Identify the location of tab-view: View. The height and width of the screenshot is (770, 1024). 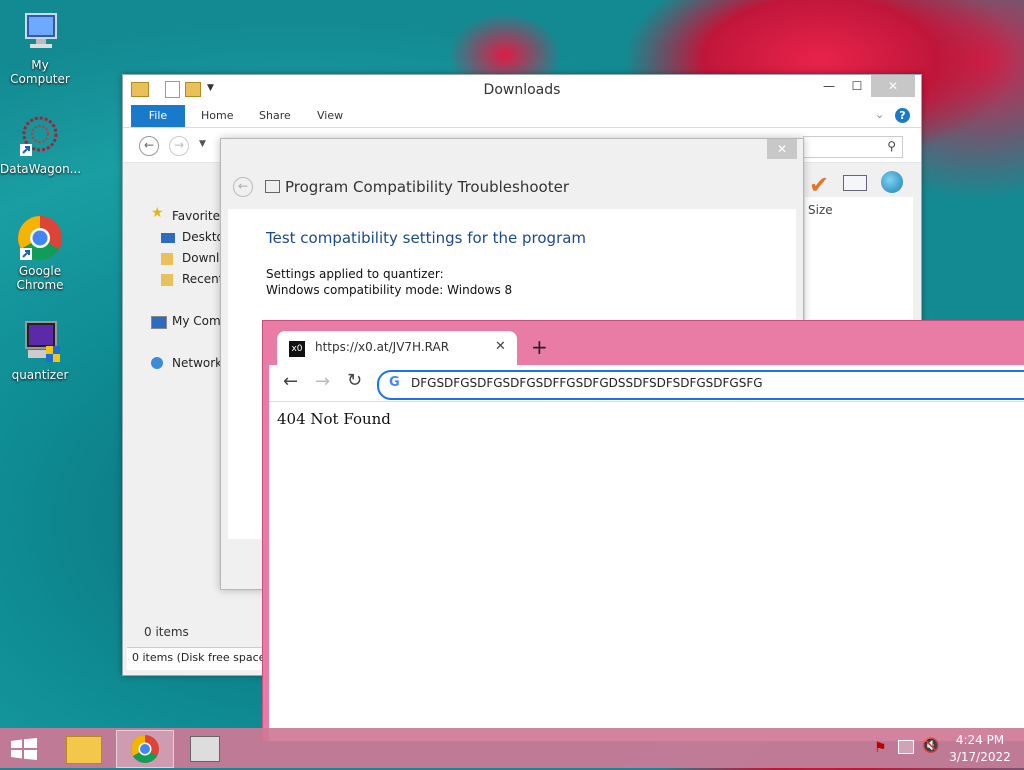
(330, 116).